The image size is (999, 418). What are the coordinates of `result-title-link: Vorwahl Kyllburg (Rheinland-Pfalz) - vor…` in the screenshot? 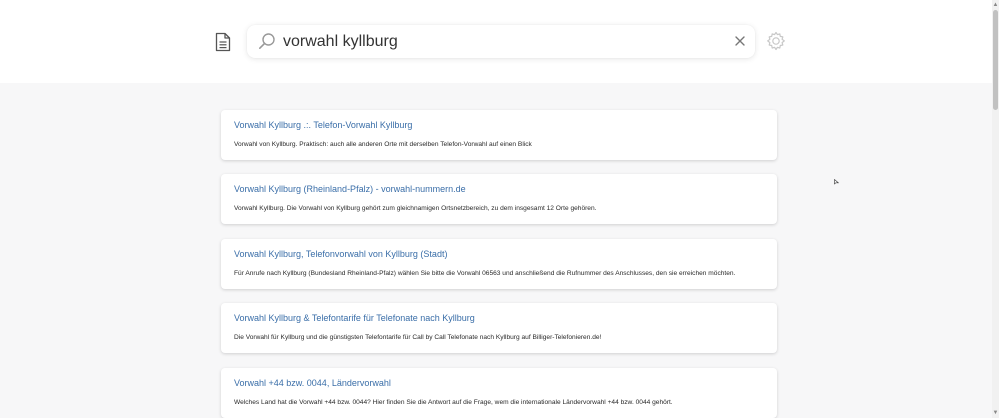 It's located at (350, 189).